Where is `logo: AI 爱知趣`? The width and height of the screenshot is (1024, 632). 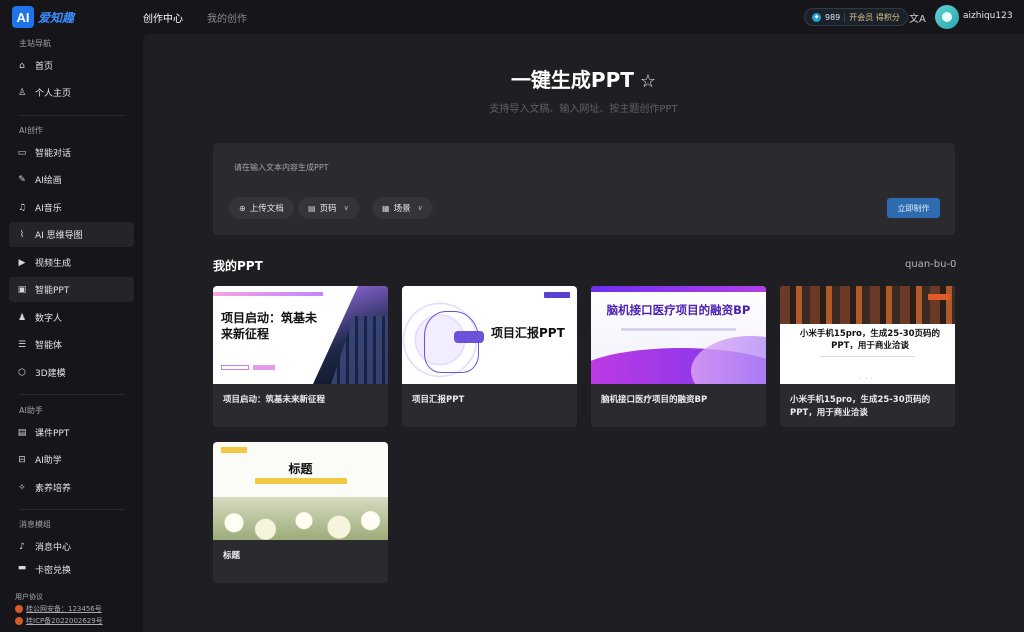 logo: AI 爱知趣 is located at coordinates (43, 17).